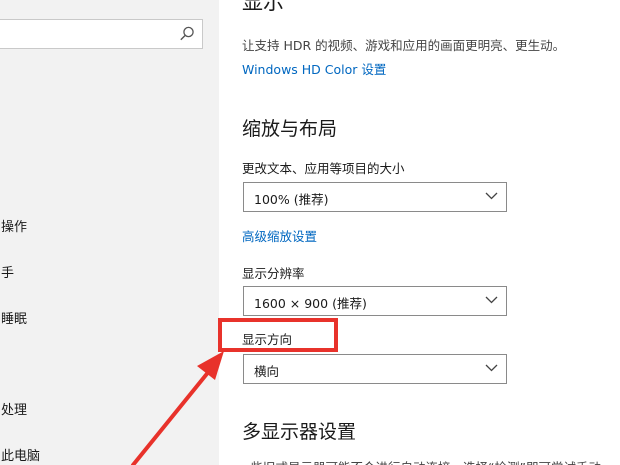 This screenshot has height=465, width=620. I want to click on orientation-label: 显示方向, so click(267, 339).